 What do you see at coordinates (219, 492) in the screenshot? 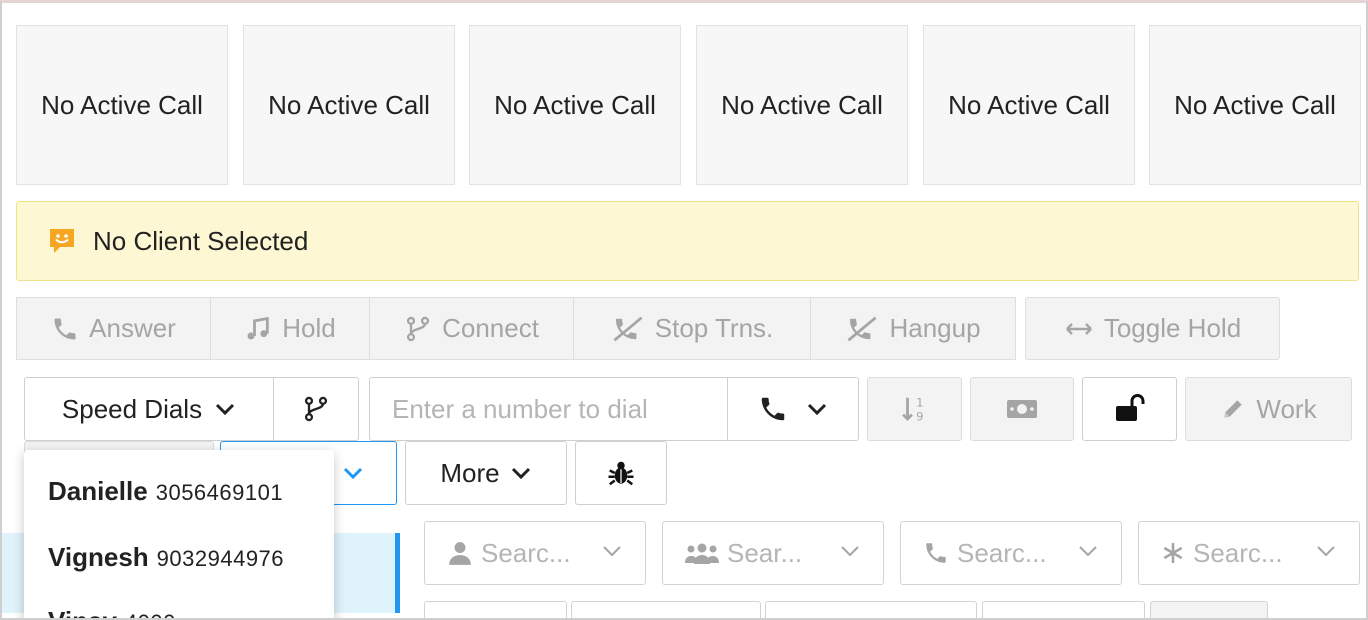
I see `speed-dial-number: 3056469101` at bounding box center [219, 492].